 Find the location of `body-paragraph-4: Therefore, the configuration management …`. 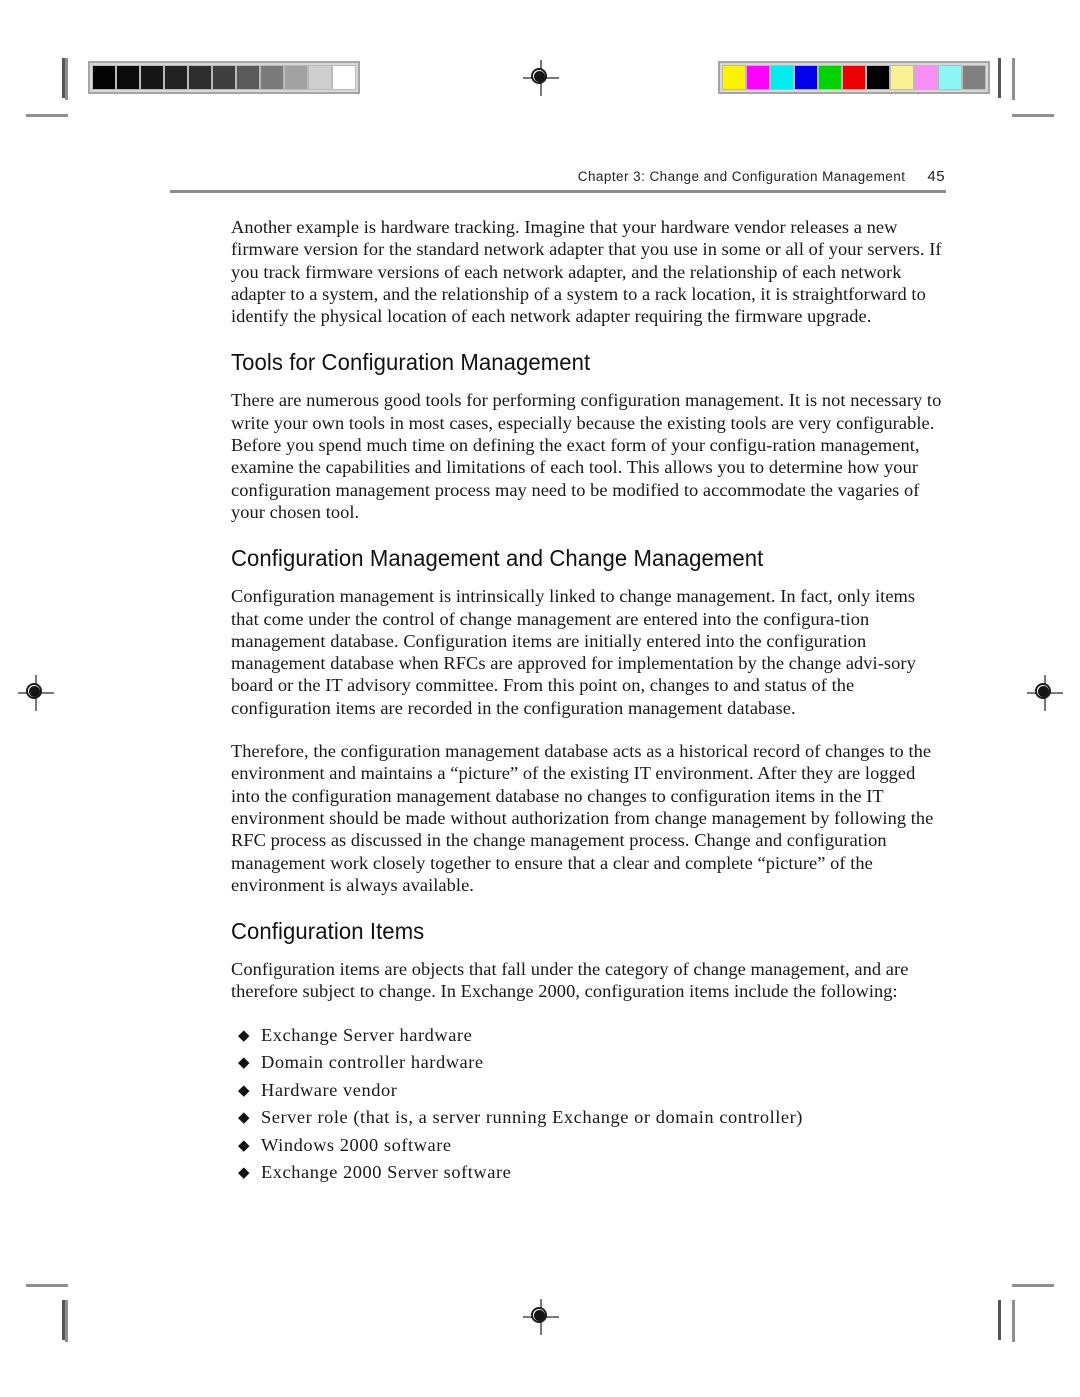

body-paragraph-4: Therefore, the configuration management … is located at coordinates (582, 818).